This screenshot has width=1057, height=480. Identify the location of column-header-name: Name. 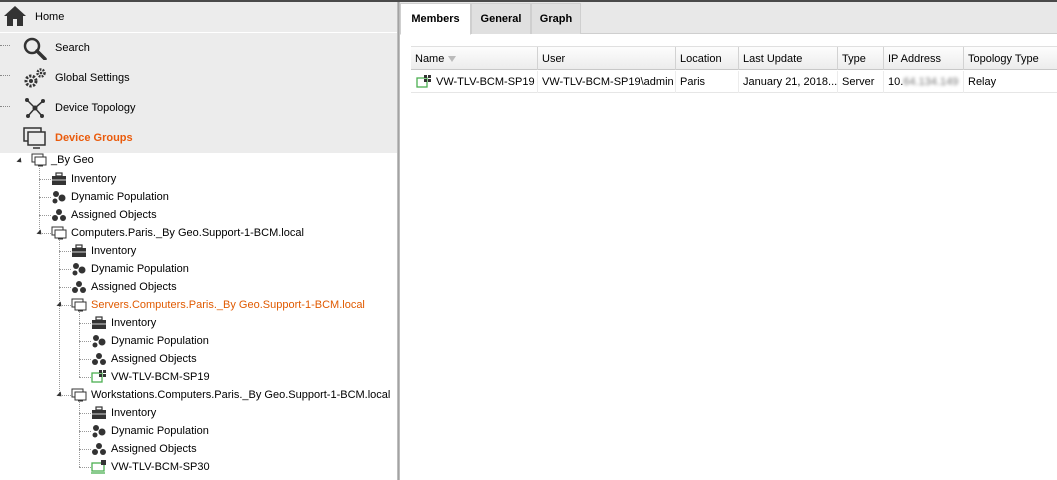
(474, 58).